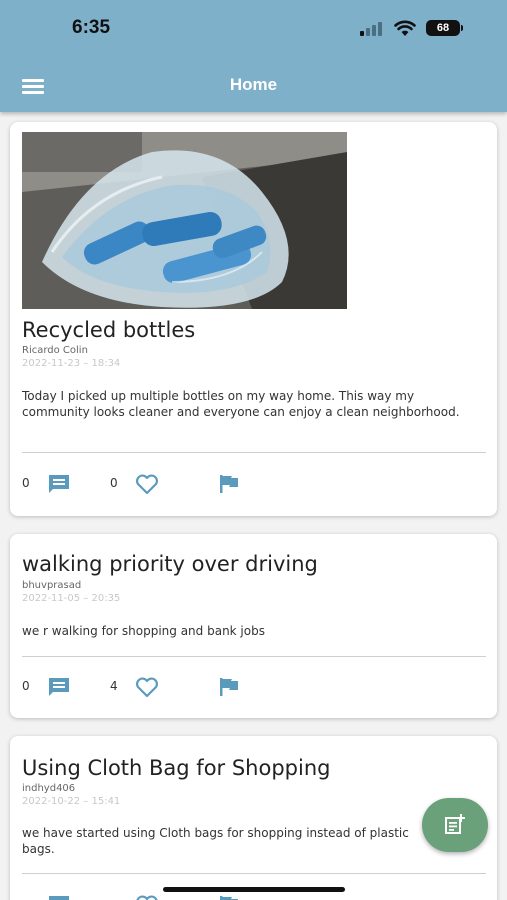 The height and width of the screenshot is (900, 507). I want to click on status-time: 6:35, so click(91, 27).